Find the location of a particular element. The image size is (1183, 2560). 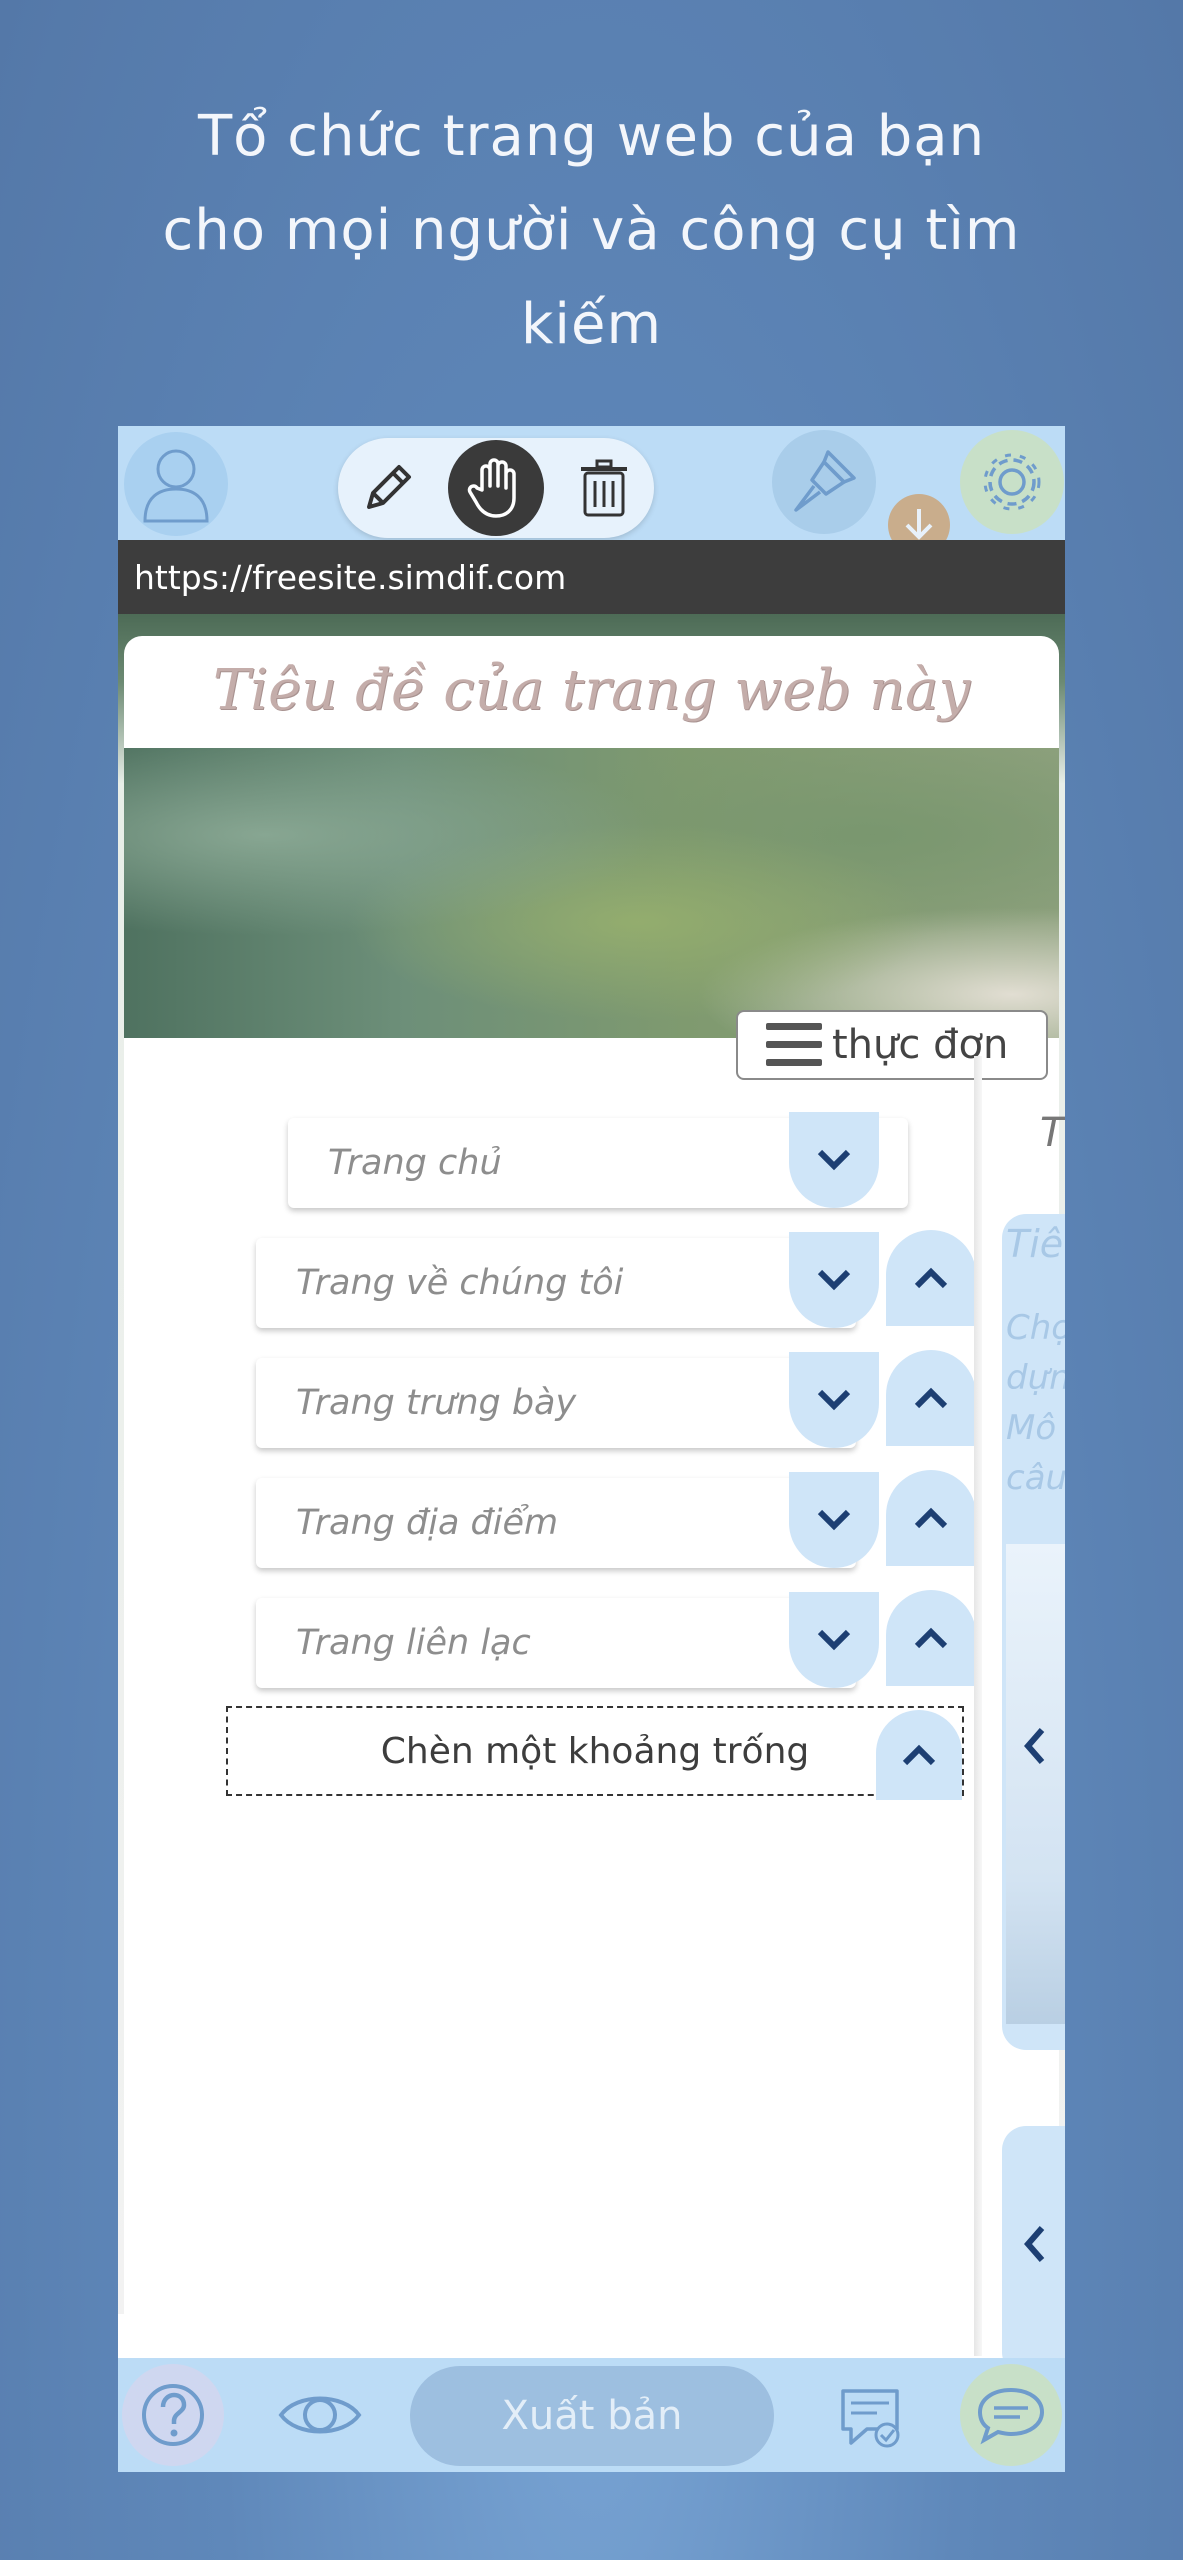

site-title: Tiêu đề của trang web này is located at coordinates (591, 690).